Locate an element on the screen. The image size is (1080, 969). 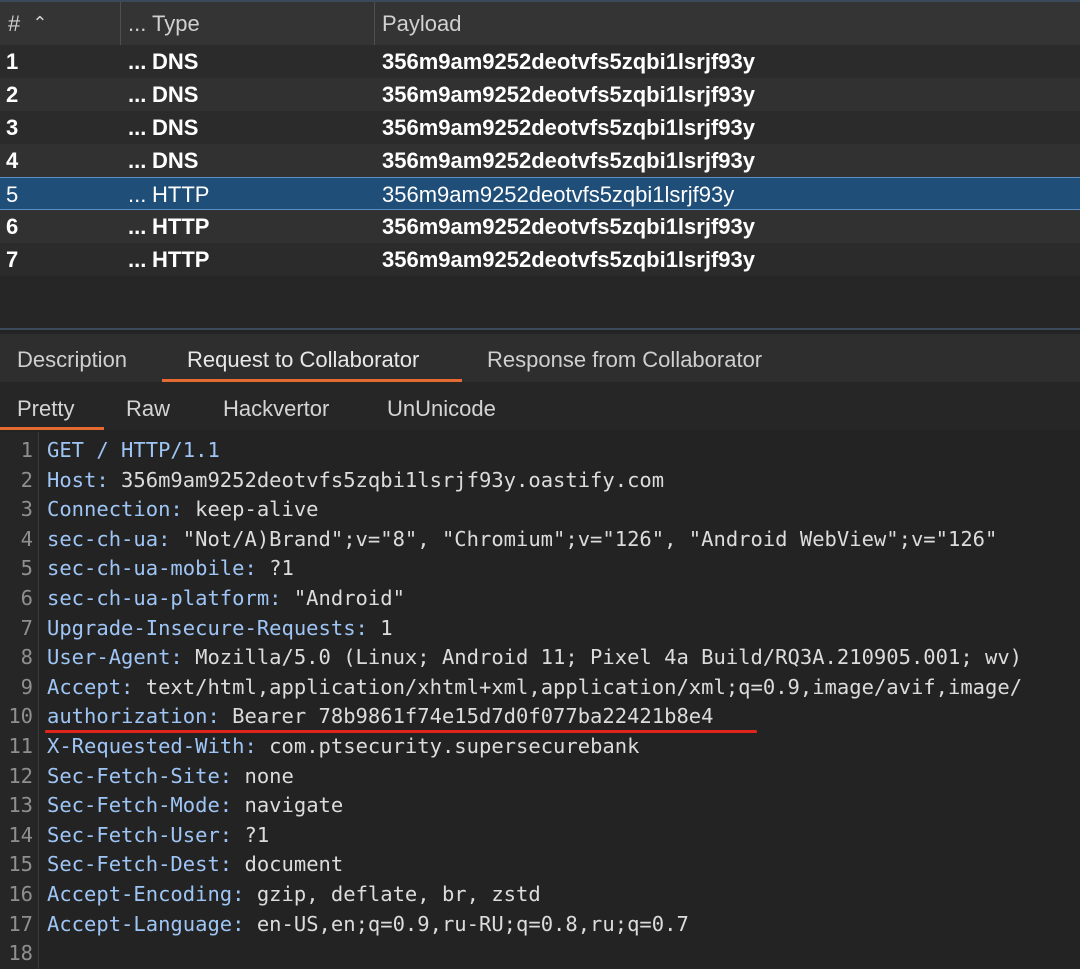
header-value: en-US,en;q=0.9,ru-RU;q=0.8,ru;q=0.7 is located at coordinates (466, 923).